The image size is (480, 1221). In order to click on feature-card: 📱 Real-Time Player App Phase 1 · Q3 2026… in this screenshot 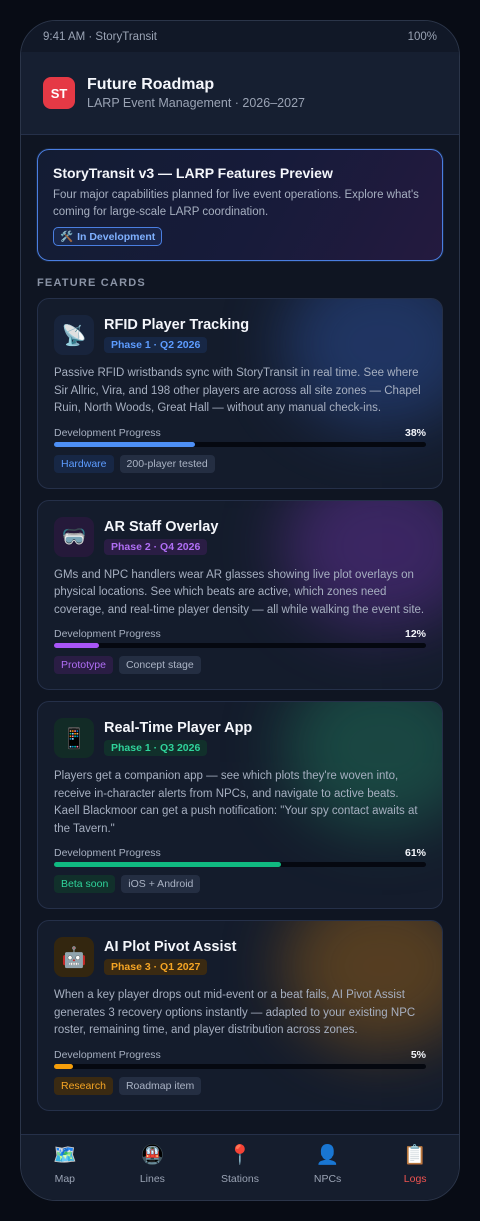, I will do `click(240, 805)`.